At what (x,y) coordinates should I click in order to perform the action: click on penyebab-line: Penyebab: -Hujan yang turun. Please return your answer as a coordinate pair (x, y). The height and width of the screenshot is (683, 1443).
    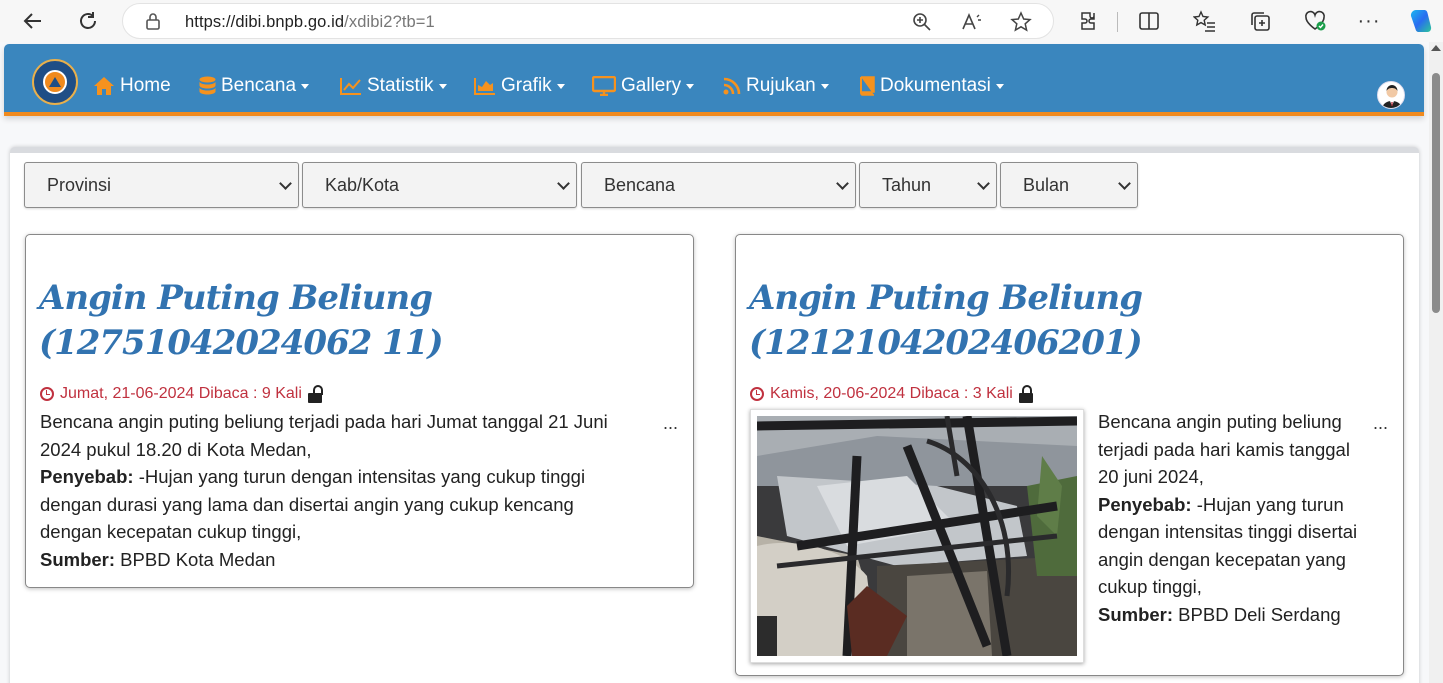
    Looking at the image, I should click on (1243, 505).